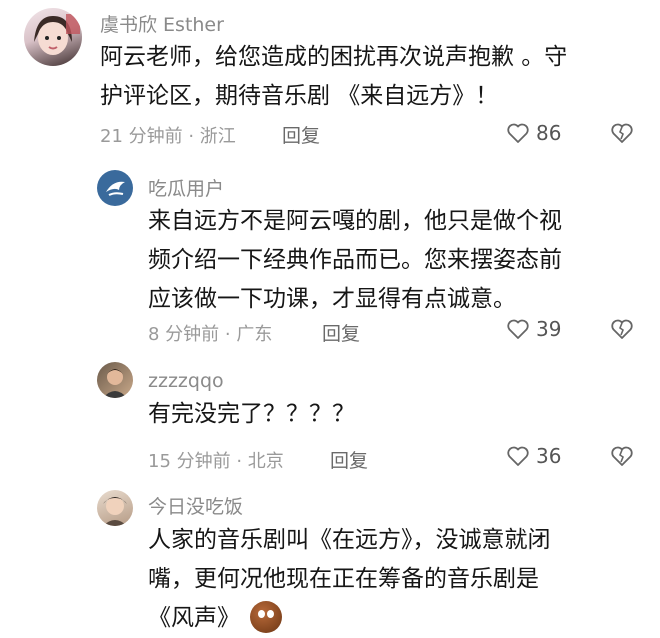 The height and width of the screenshot is (638, 660). What do you see at coordinates (533, 456) in the screenshot?
I see `like-button: 36` at bounding box center [533, 456].